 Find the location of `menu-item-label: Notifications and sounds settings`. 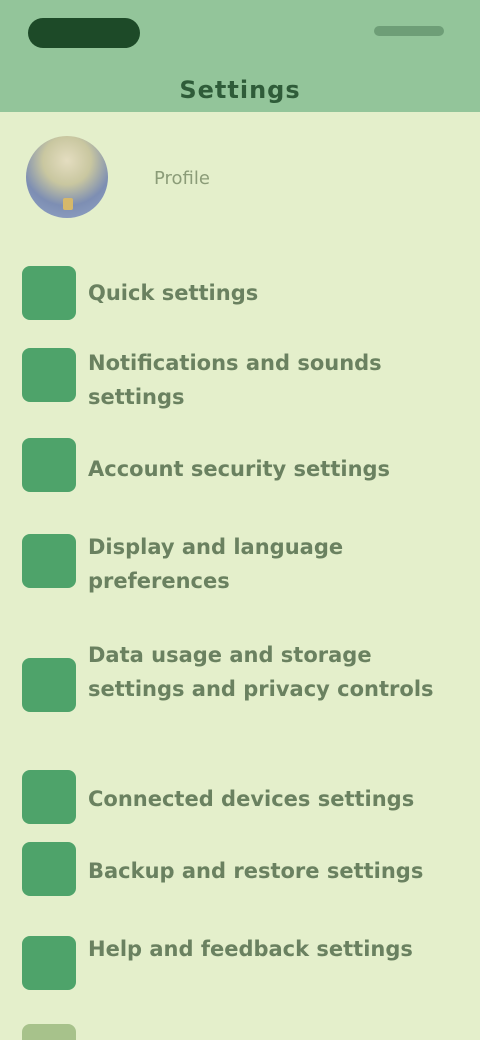

menu-item-label: Notifications and sounds settings is located at coordinates (235, 380).